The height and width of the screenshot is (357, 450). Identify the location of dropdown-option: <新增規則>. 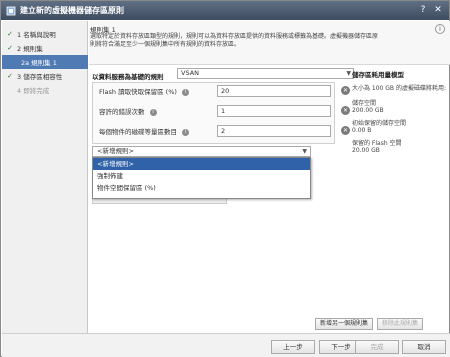
(201, 164).